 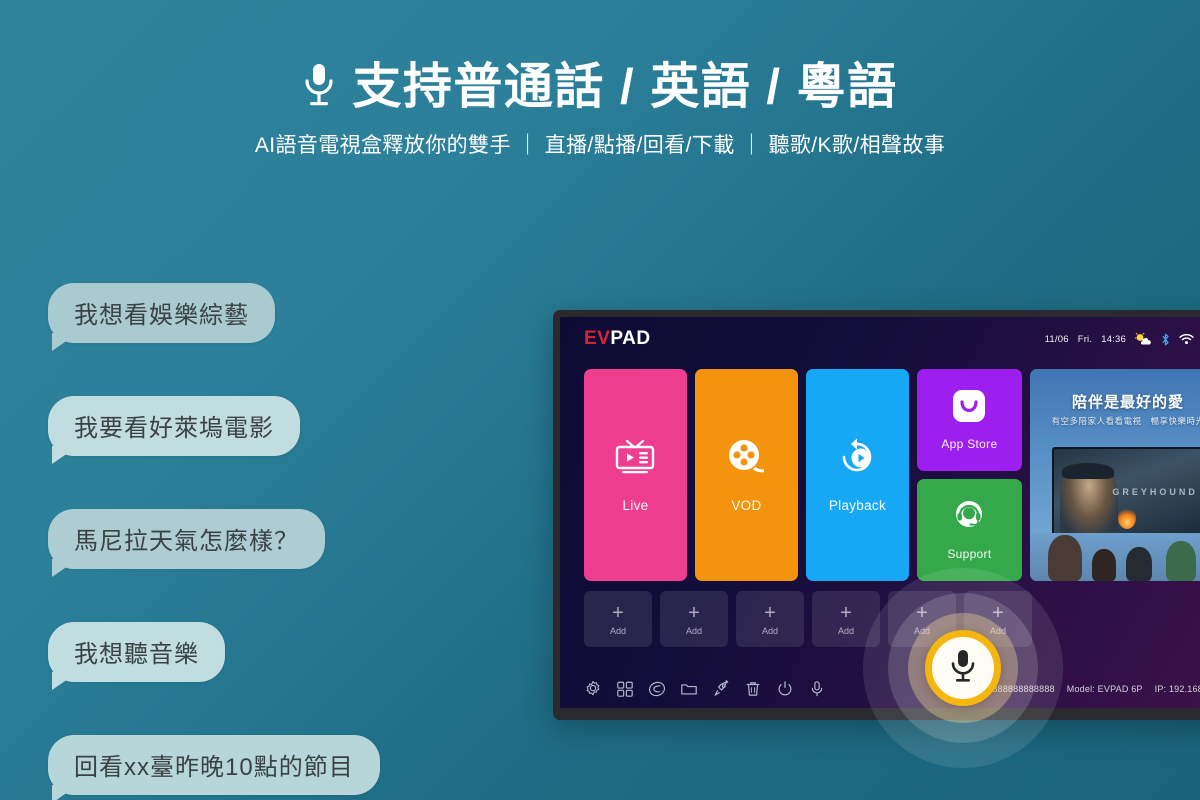 I want to click on tile-app-store: App Store, so click(x=969, y=420).